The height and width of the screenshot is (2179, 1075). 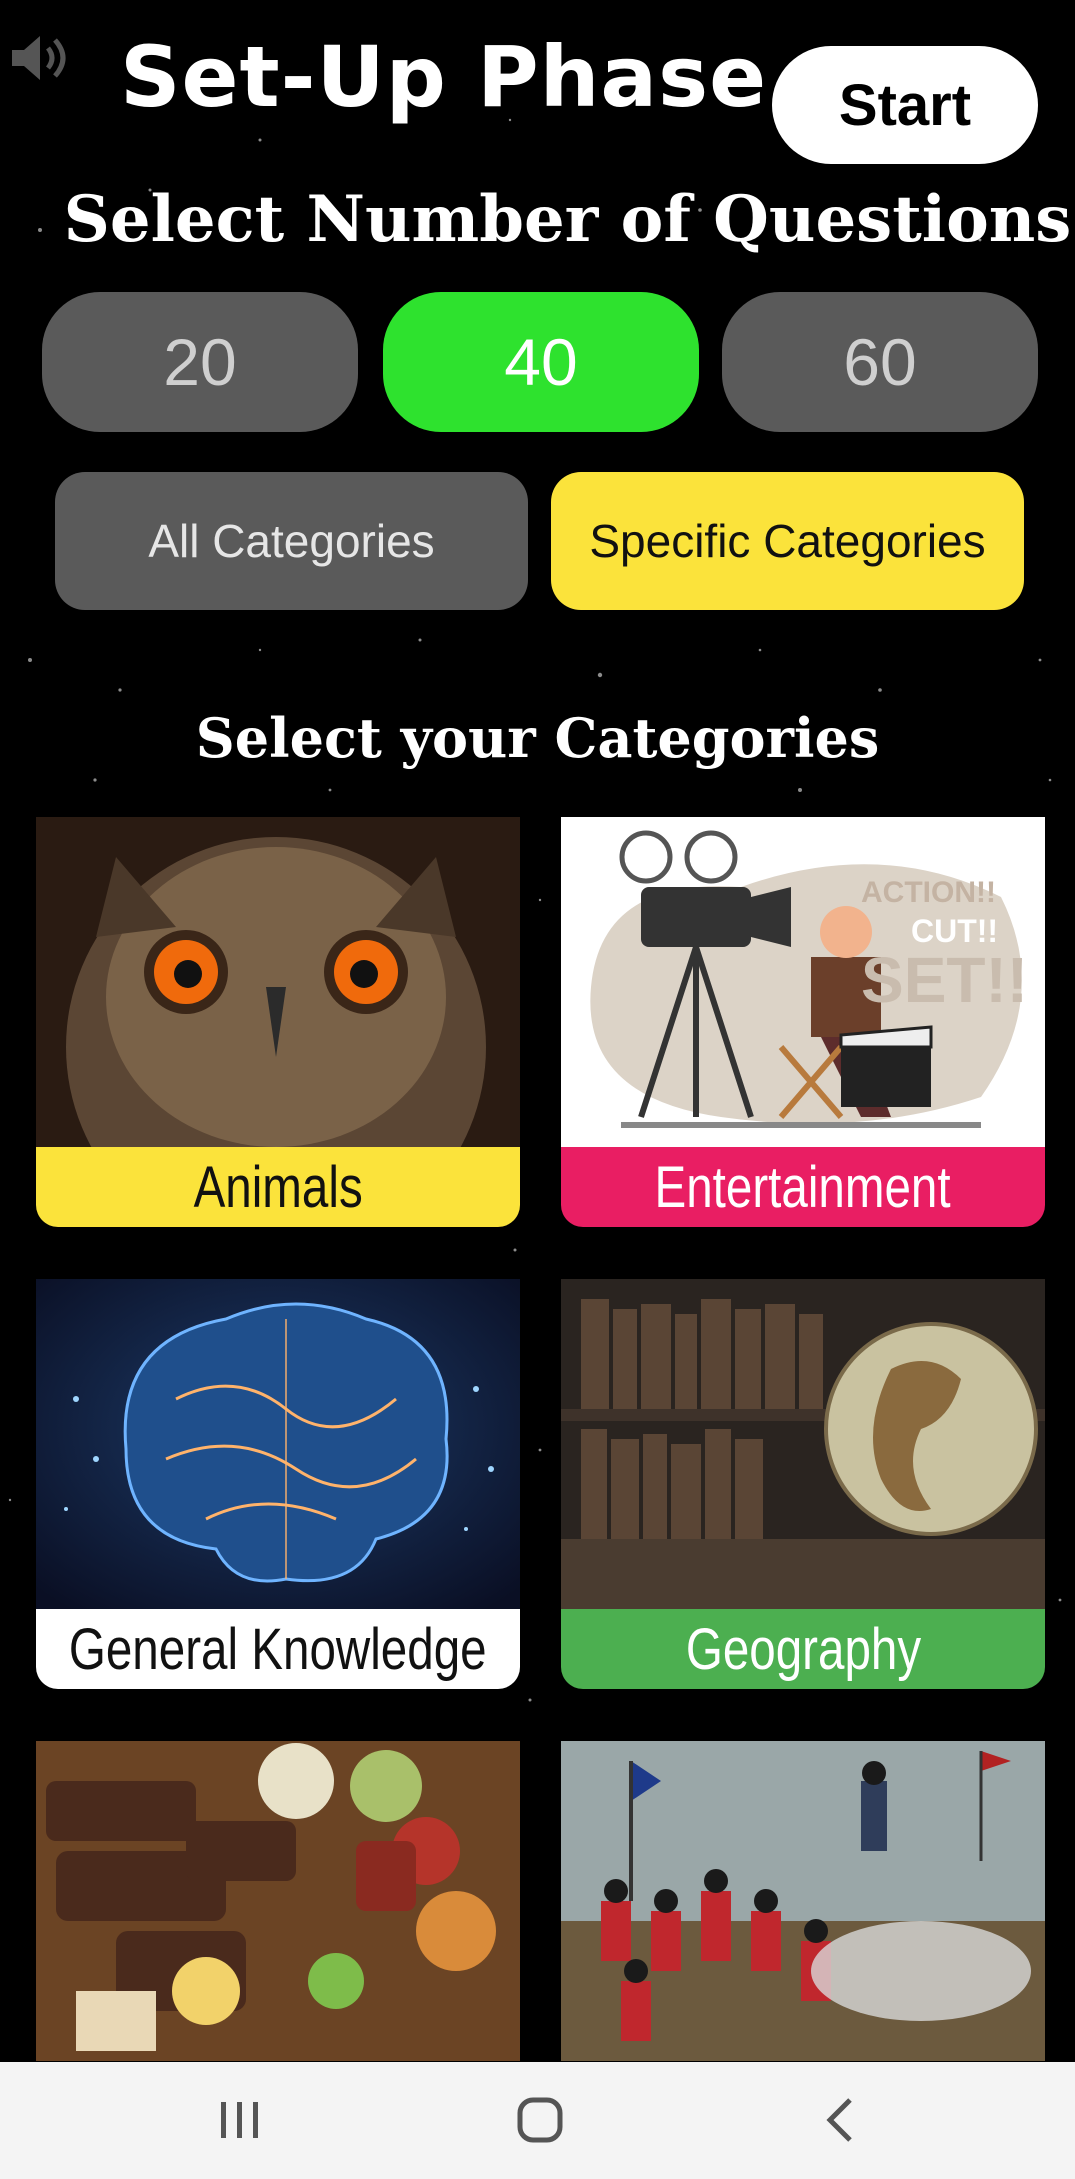 I want to click on glowing-brain-image, so click(x=278, y=1444).